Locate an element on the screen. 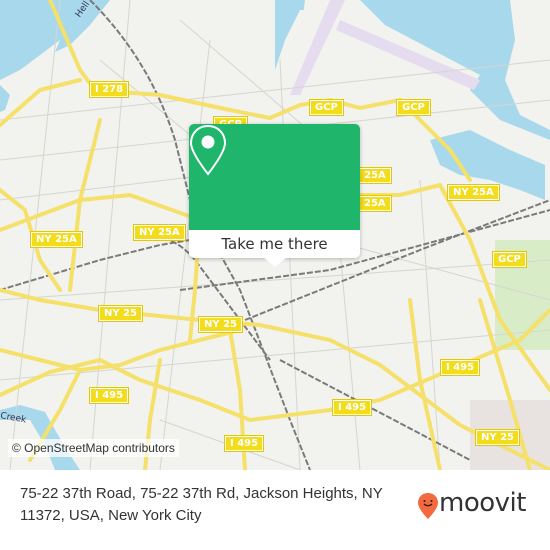 Image resolution: width=550 pixels, height=550 pixels. moovit-smiley-pin-icon is located at coordinates (428, 506).